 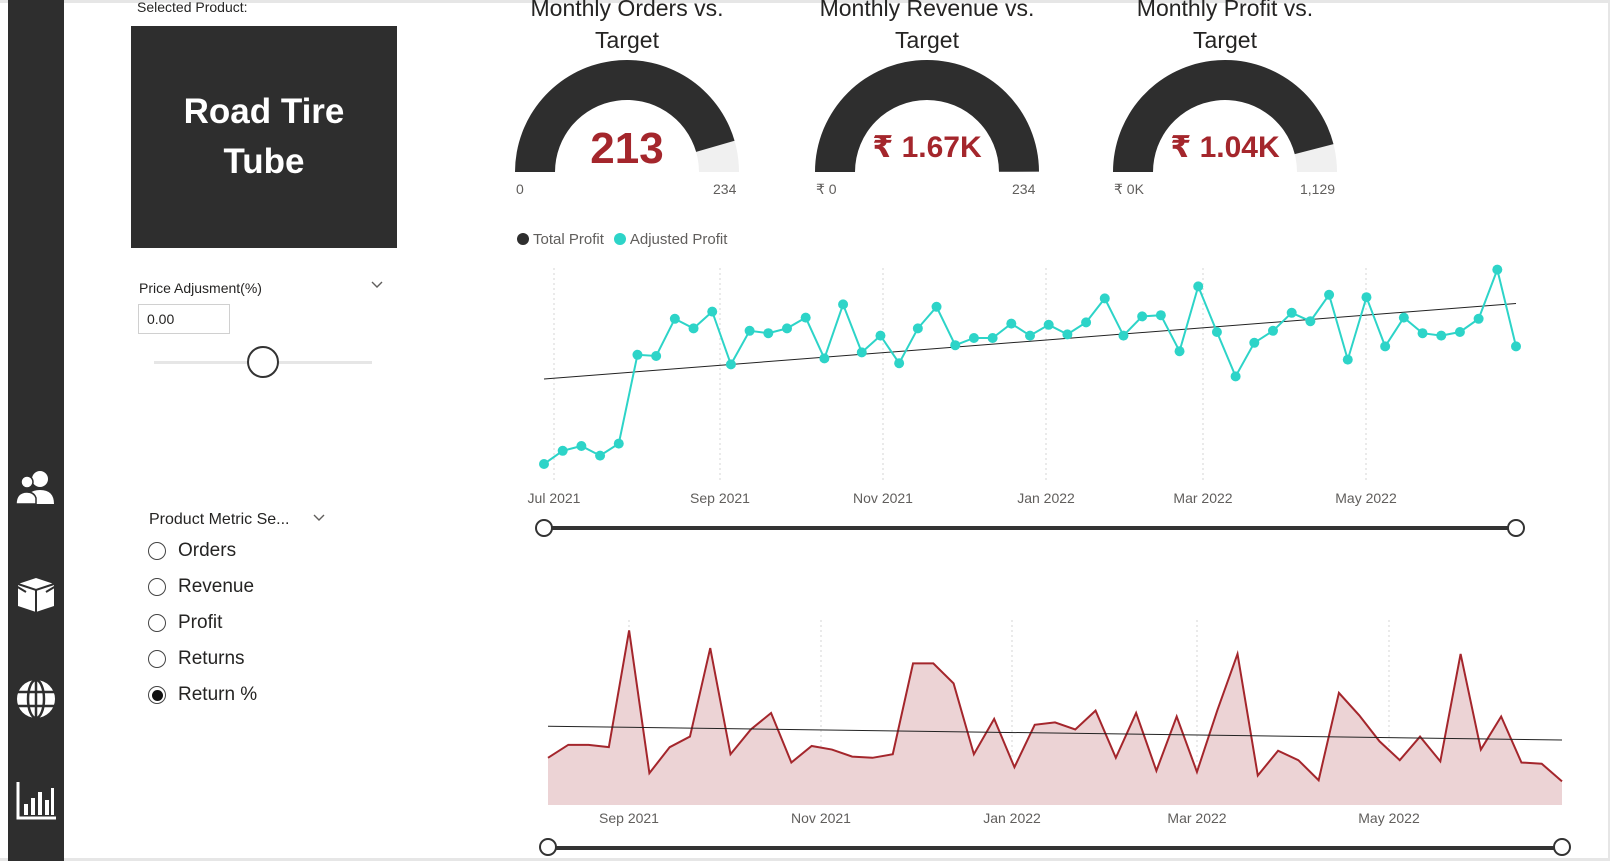 What do you see at coordinates (1012, 818) in the screenshot?
I see `x-tick-label: Jan 2022` at bounding box center [1012, 818].